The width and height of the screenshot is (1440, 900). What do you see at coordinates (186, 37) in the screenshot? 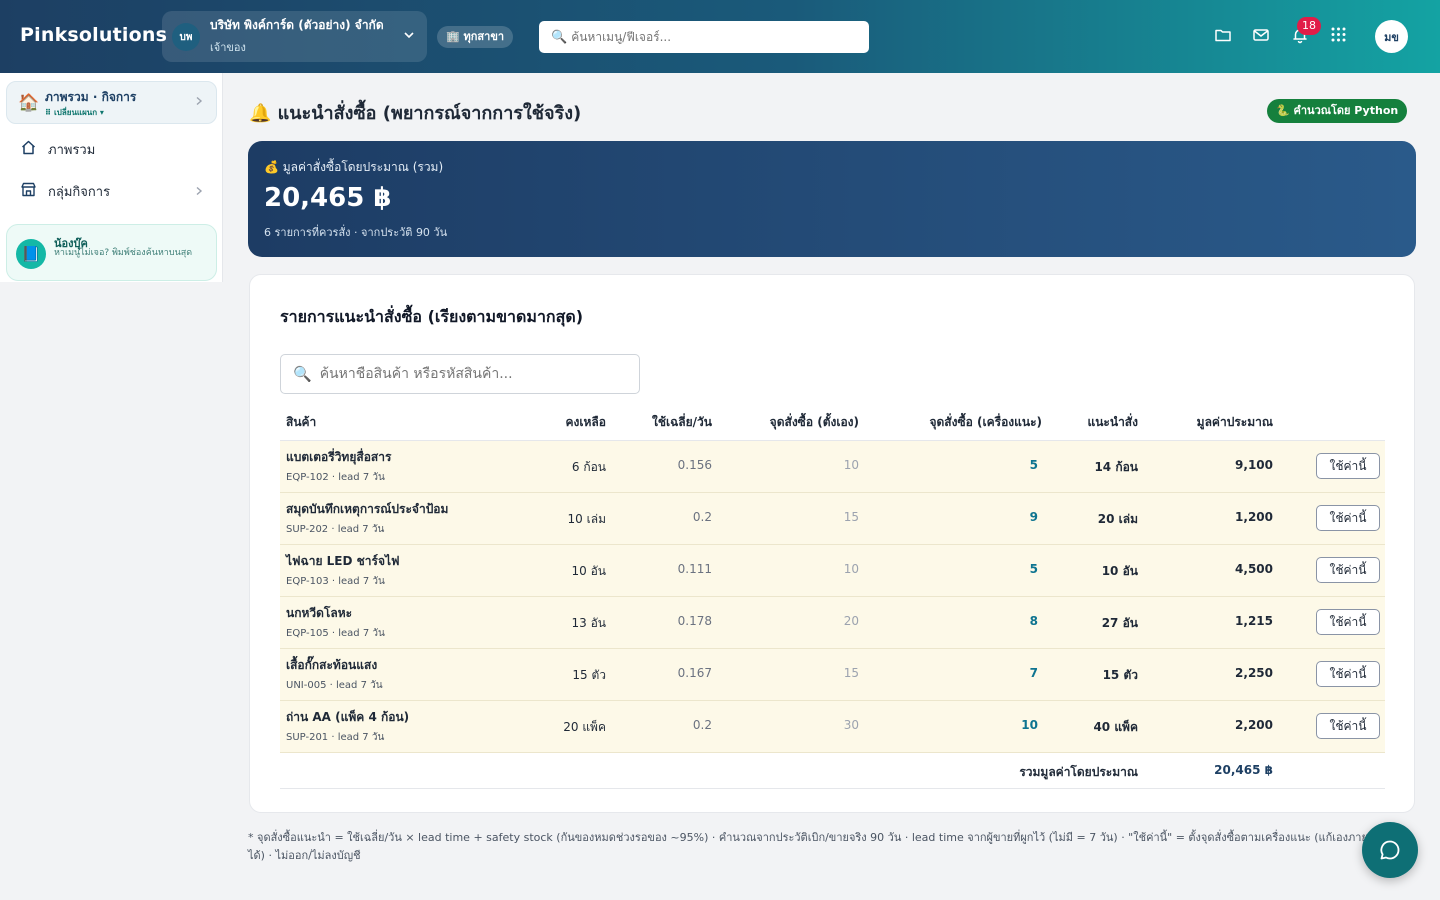
I see `company-avatar: บพ` at bounding box center [186, 37].